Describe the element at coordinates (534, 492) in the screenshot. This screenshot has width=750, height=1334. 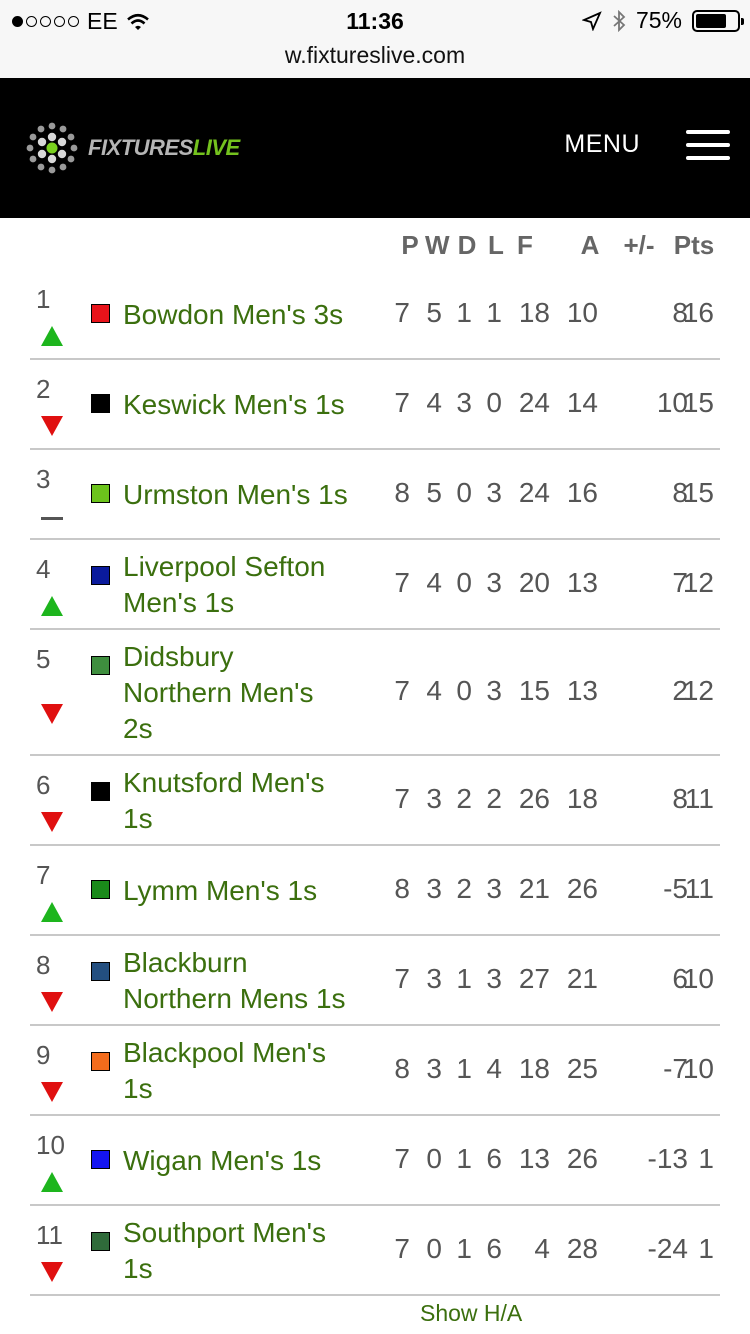
I see `goals-for-value: 24` at that location.